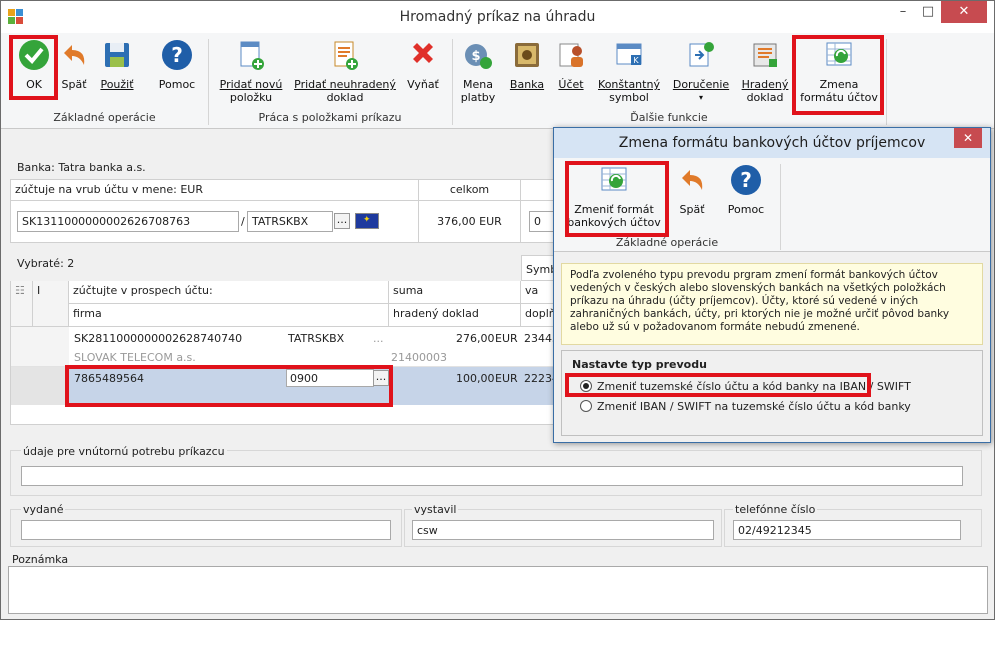  Describe the element at coordinates (718, 385) in the screenshot. I see `highlight-option1` at that location.